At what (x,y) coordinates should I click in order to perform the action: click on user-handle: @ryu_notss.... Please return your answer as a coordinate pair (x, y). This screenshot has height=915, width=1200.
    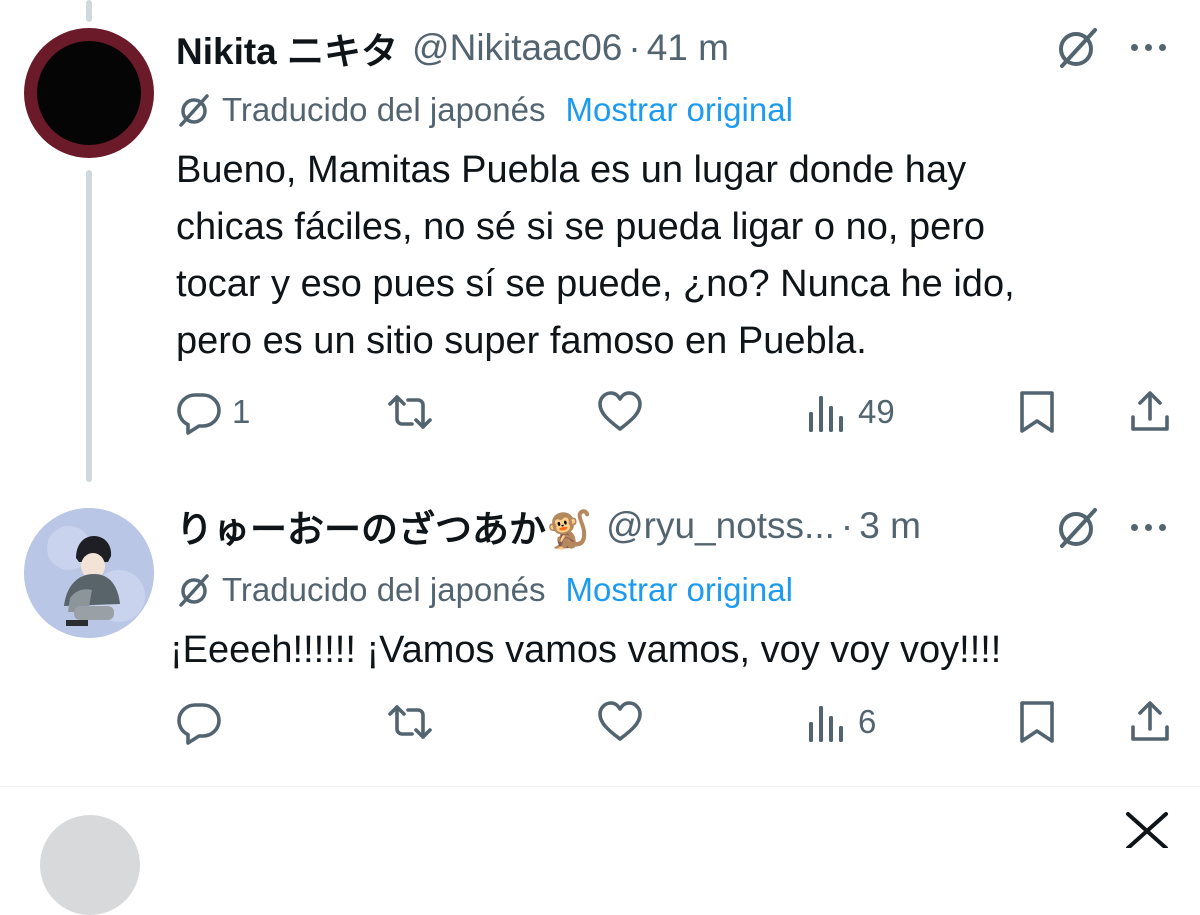
    Looking at the image, I should click on (720, 526).